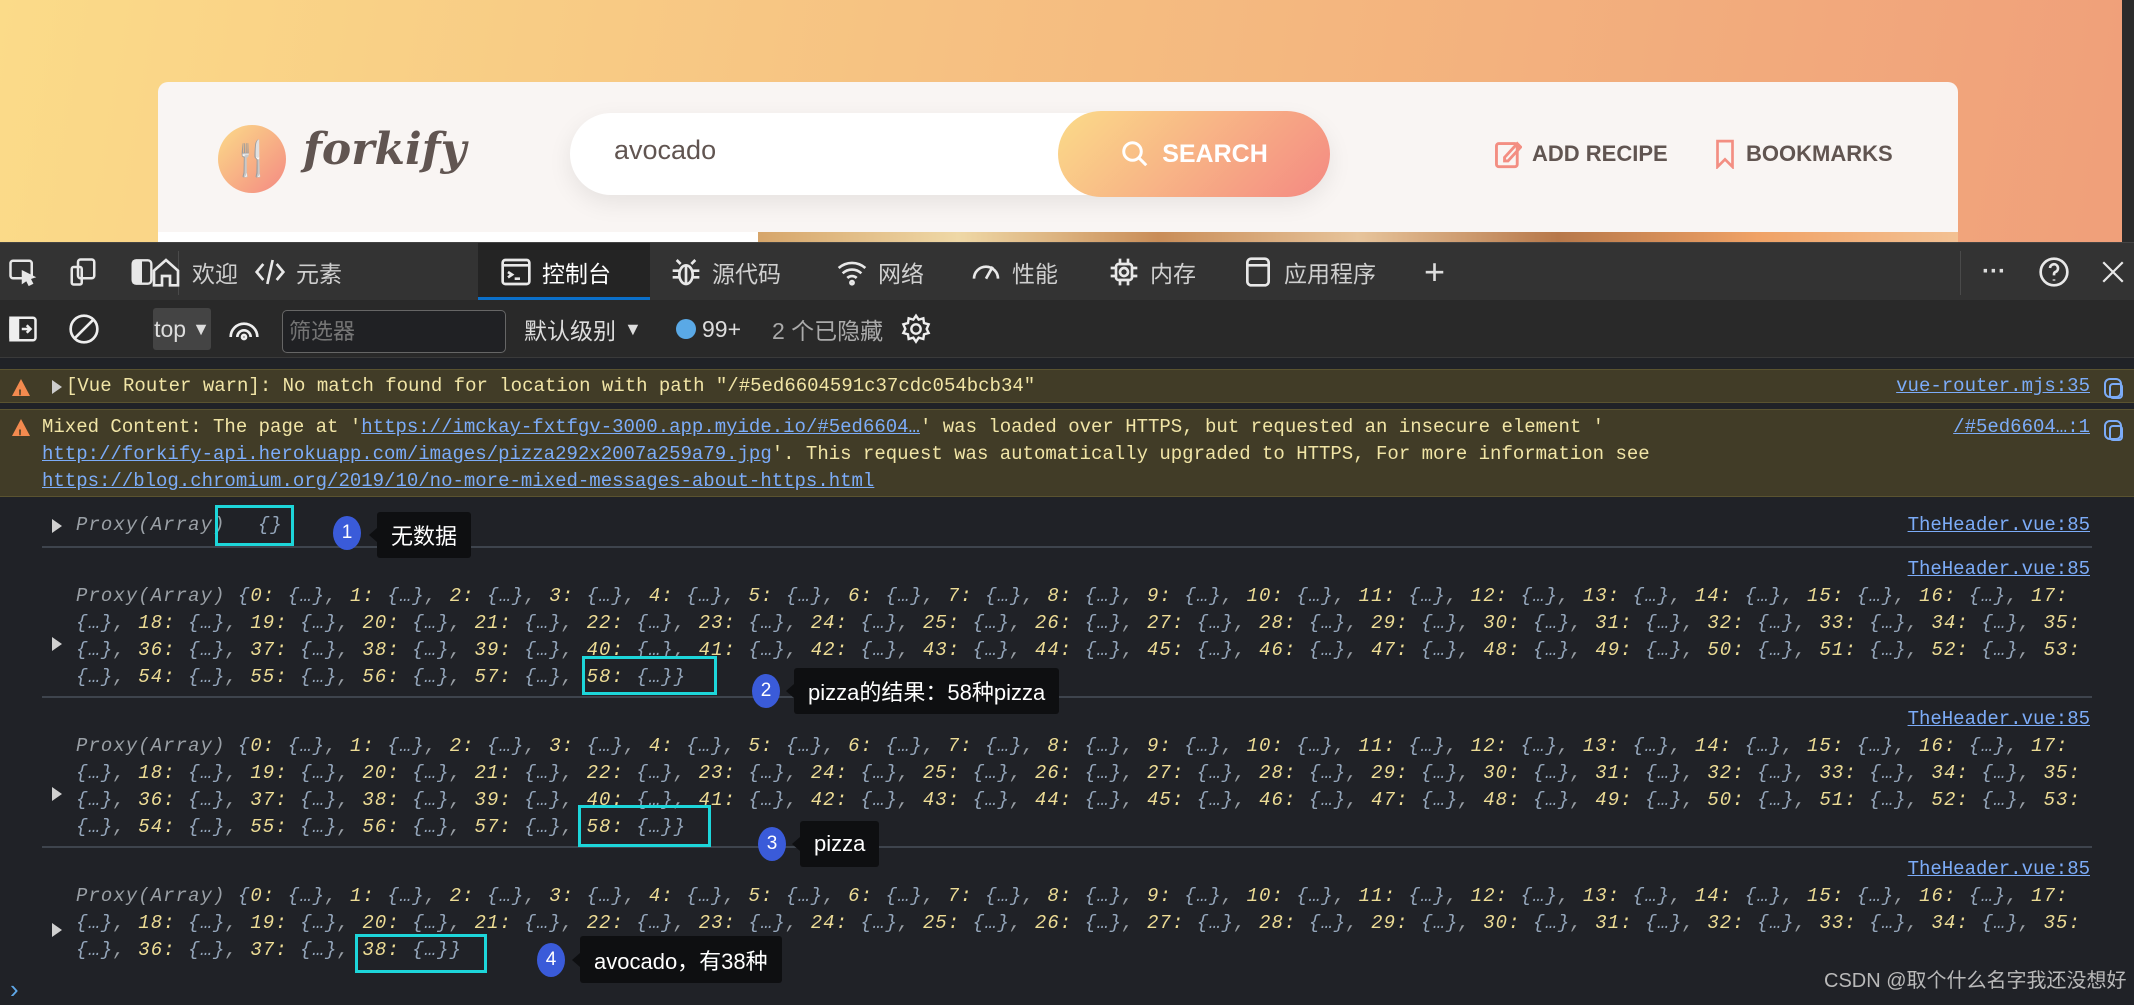  Describe the element at coordinates (244, 329) in the screenshot. I see `live-expression-button` at that location.